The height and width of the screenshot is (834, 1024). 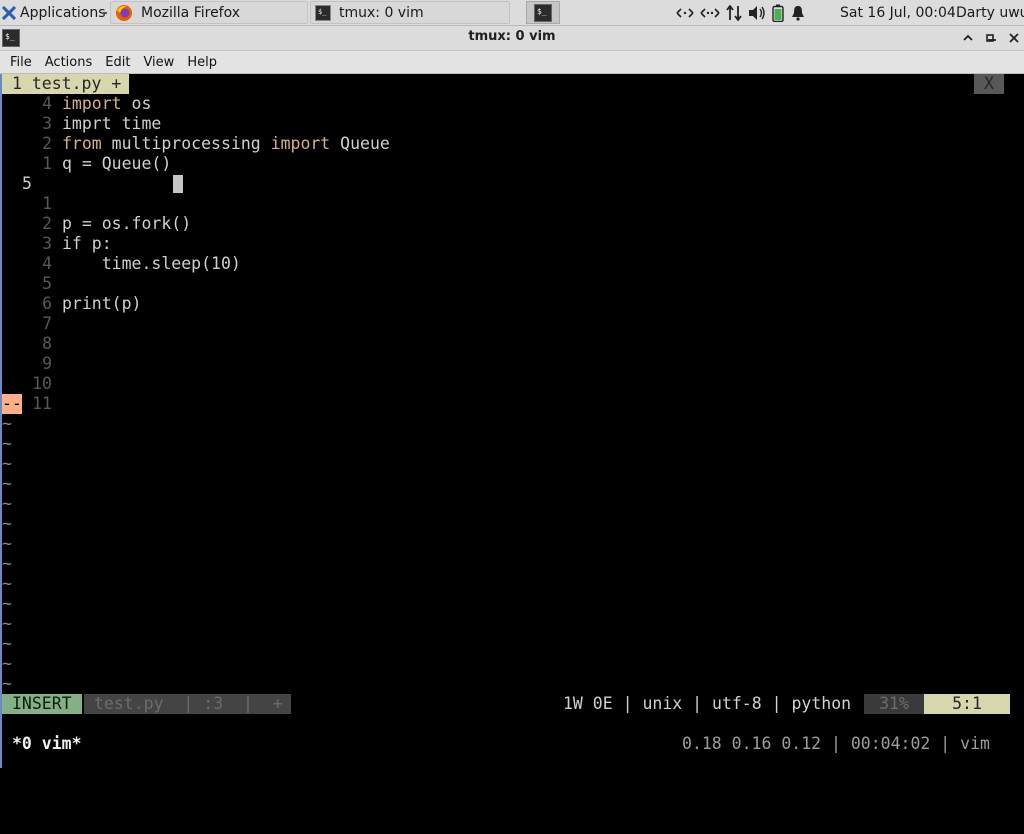 What do you see at coordinates (513, 344) in the screenshot?
I see `vim-line: 8` at bounding box center [513, 344].